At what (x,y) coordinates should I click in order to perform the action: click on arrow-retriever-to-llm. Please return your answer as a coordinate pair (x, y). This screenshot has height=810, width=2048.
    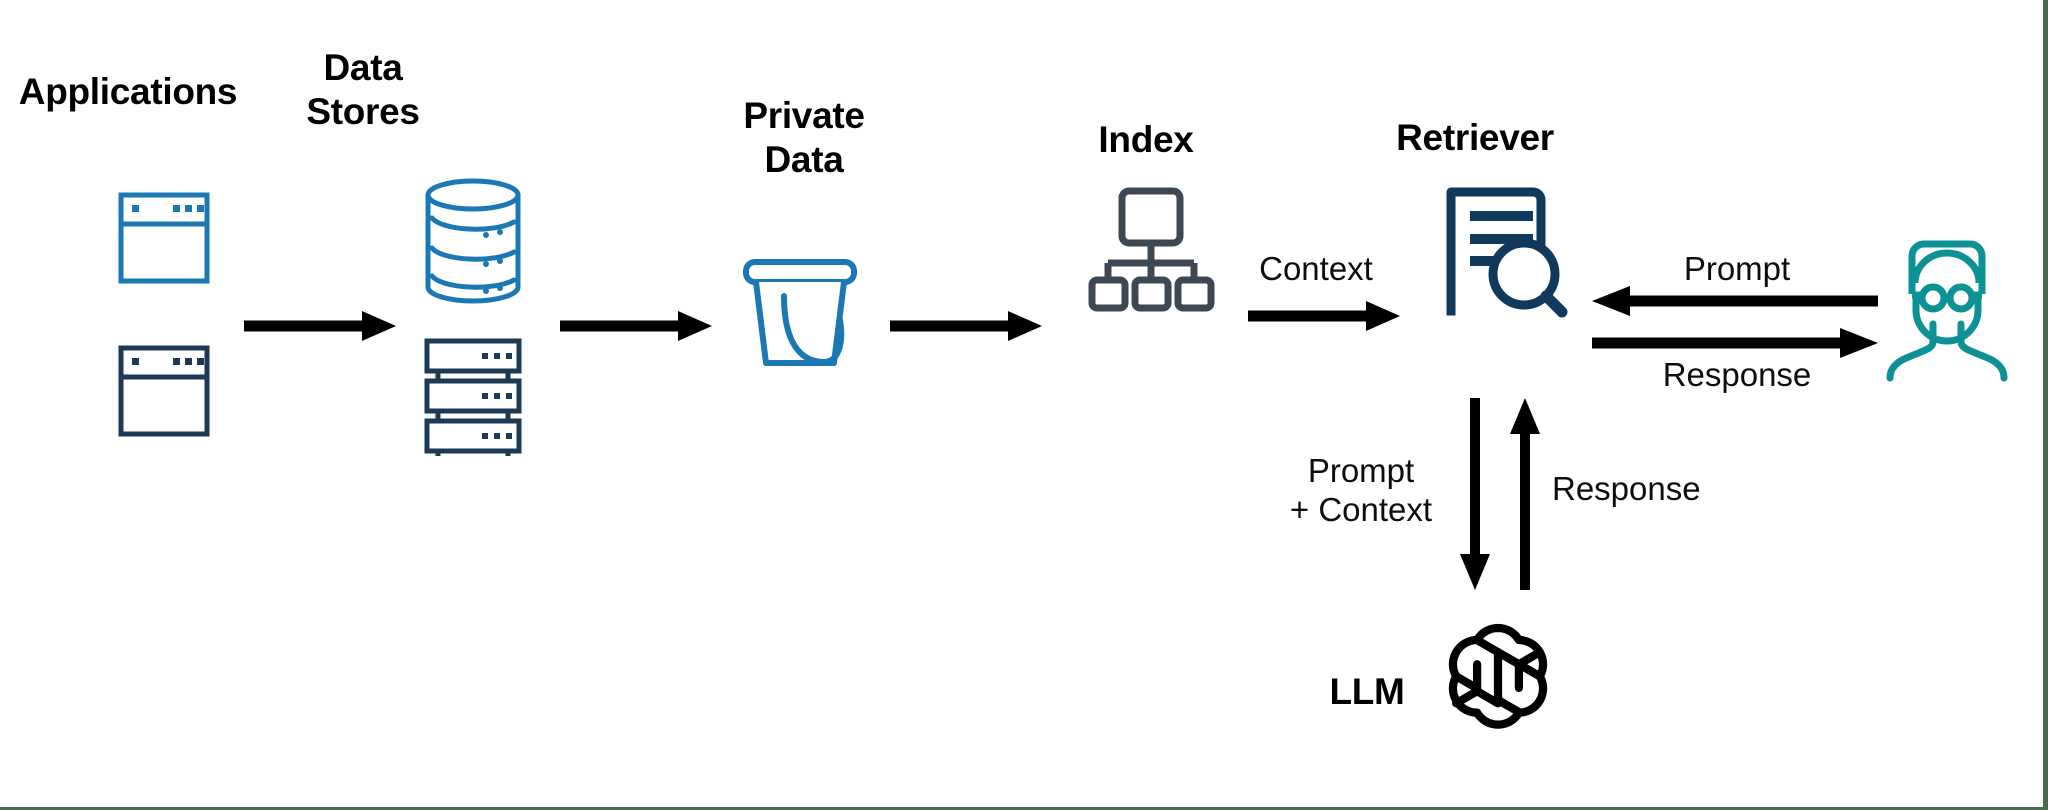
    Looking at the image, I should click on (1475, 494).